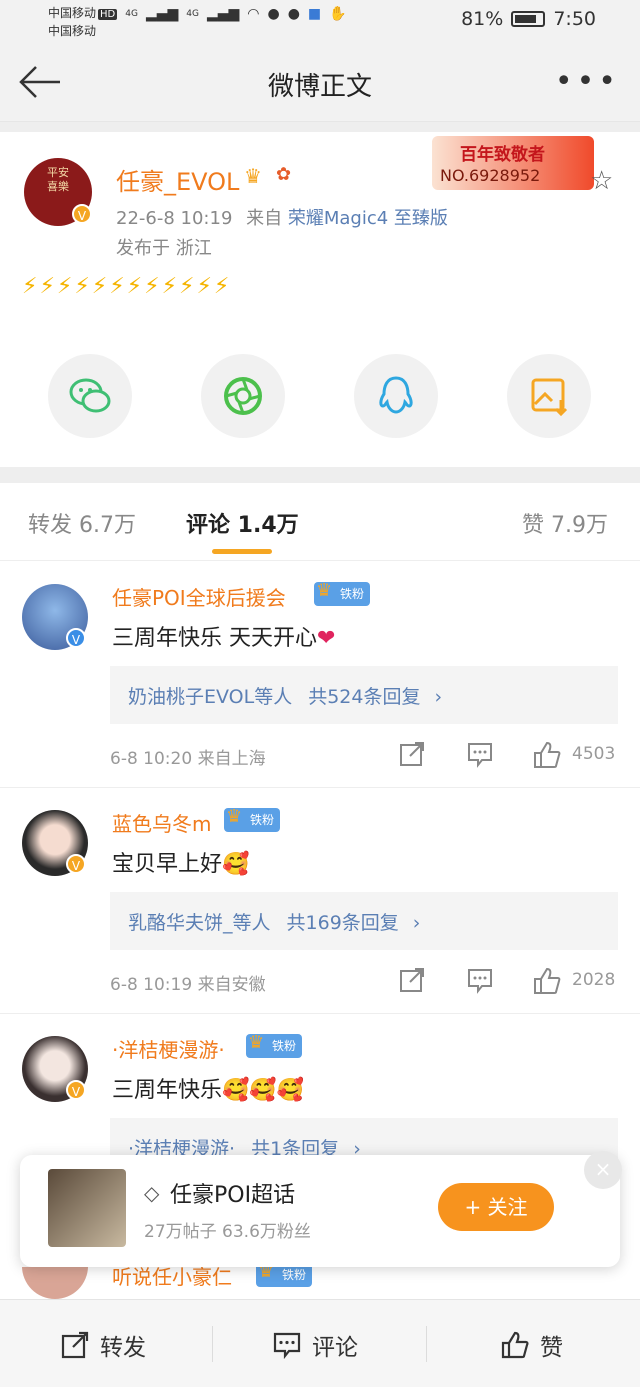  Describe the element at coordinates (188, 759) in the screenshot. I see `comment-time: 6-8 10:20 来自上海` at that location.